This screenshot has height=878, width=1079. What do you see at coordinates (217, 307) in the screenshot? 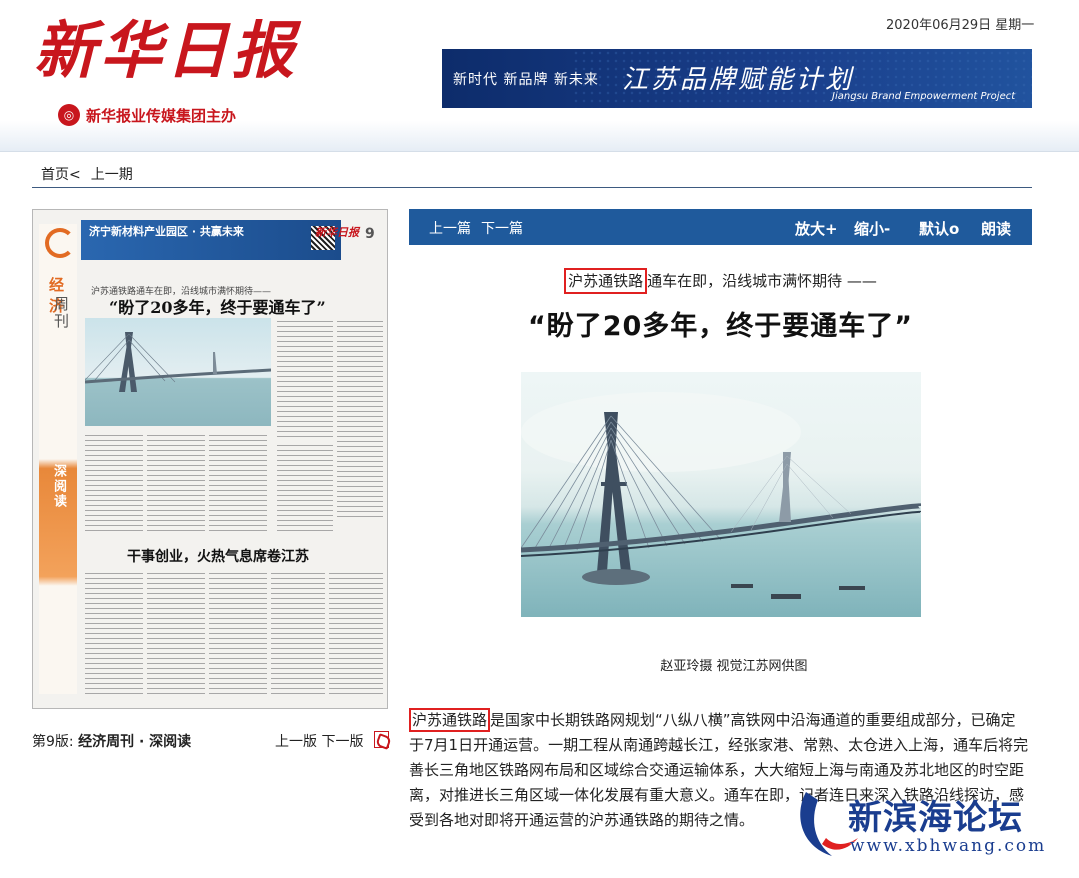
I see `thumb-headline: “盼了20多年，终于要通车了”` at bounding box center [217, 307].